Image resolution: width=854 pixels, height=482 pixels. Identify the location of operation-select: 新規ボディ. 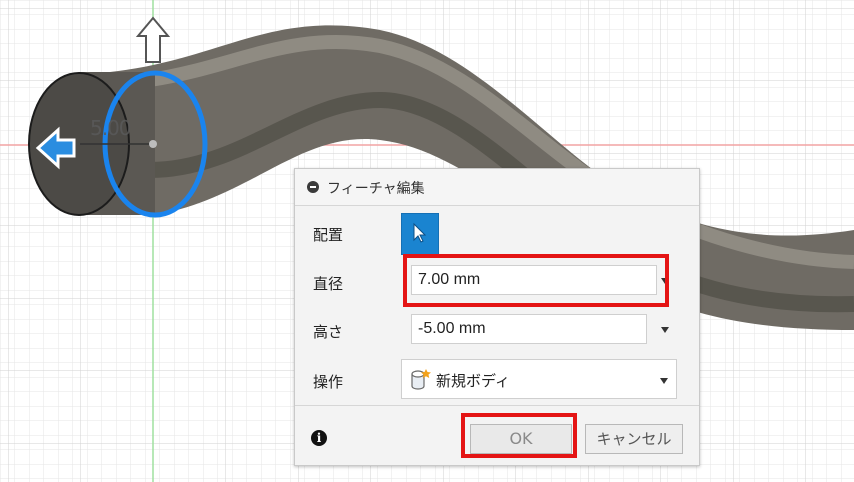
(539, 379).